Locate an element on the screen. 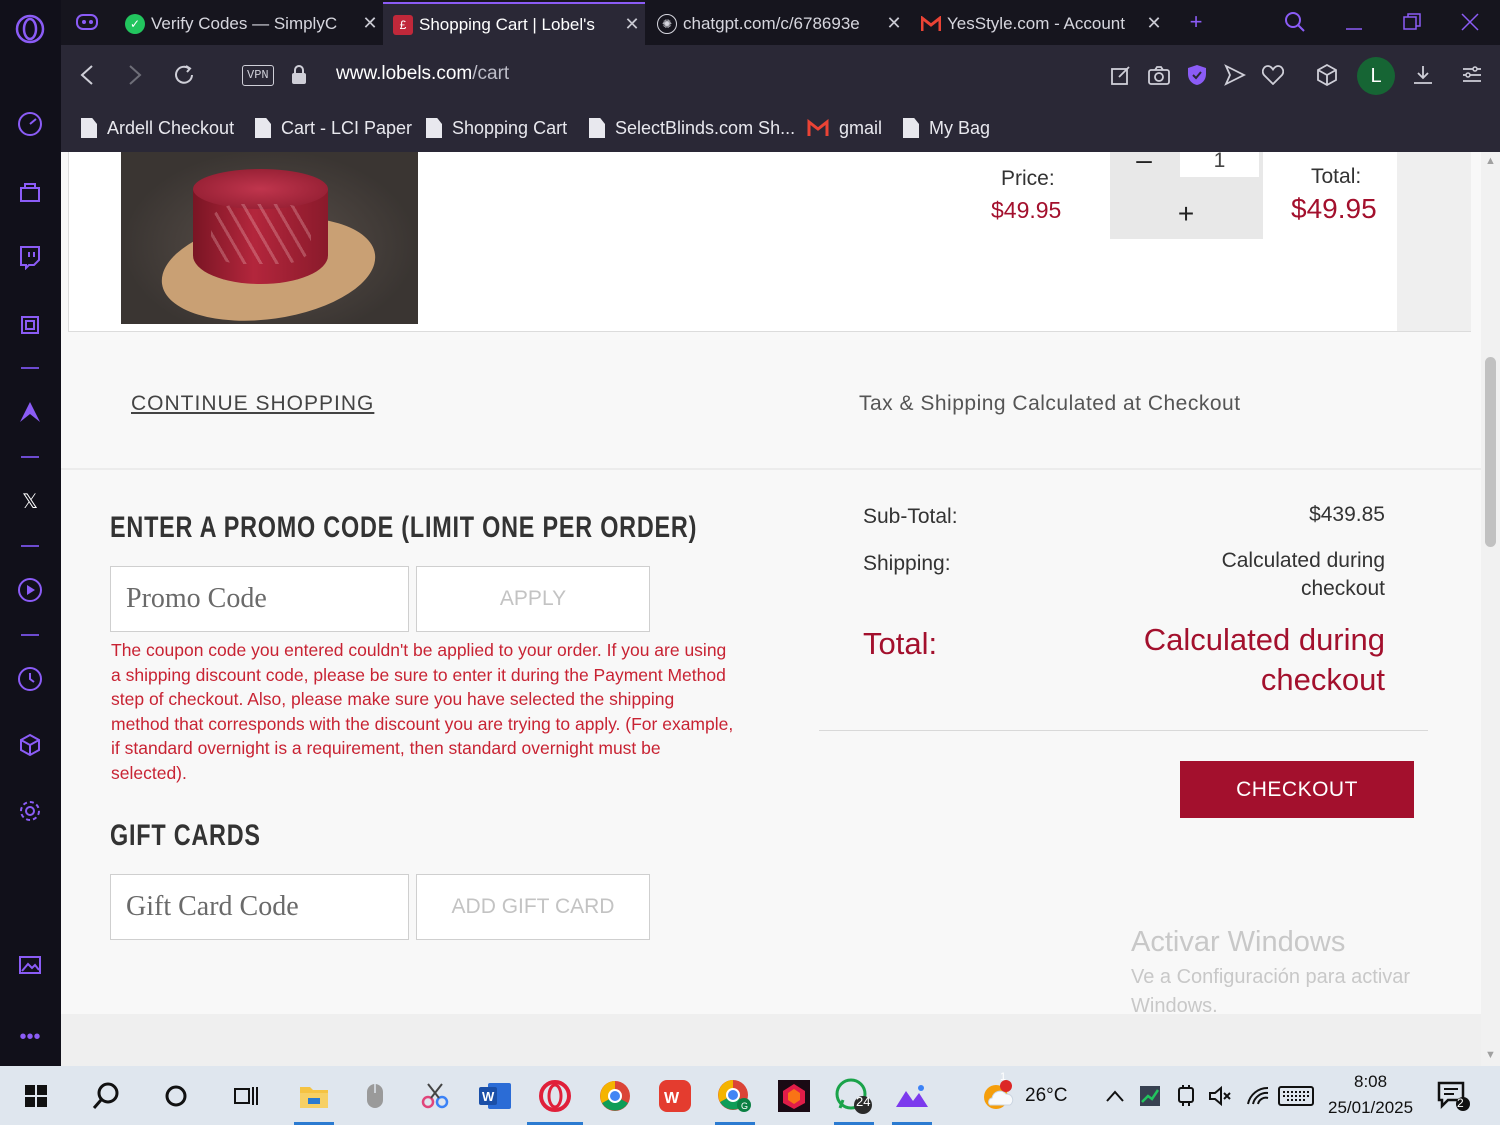 This screenshot has height=1125, width=1500. weather-icon is located at coordinates (998, 1096).